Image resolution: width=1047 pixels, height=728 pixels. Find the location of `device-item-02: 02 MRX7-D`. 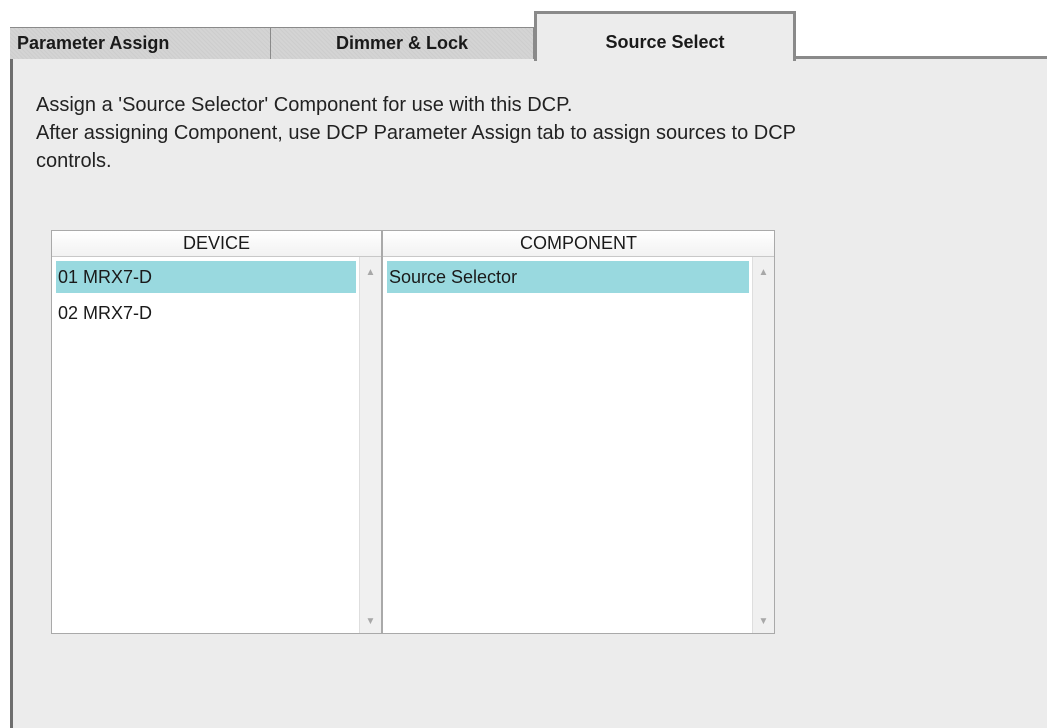

device-item-02: 02 MRX7-D is located at coordinates (206, 313).